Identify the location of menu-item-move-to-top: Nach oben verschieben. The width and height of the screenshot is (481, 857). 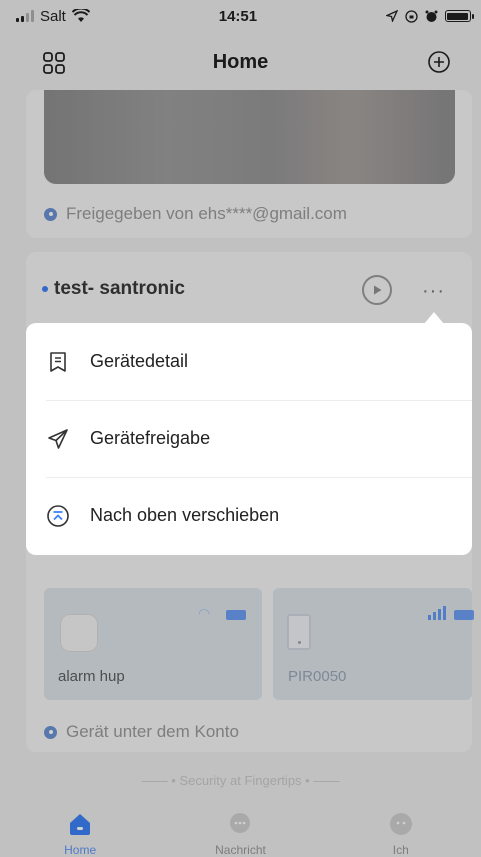
(249, 515).